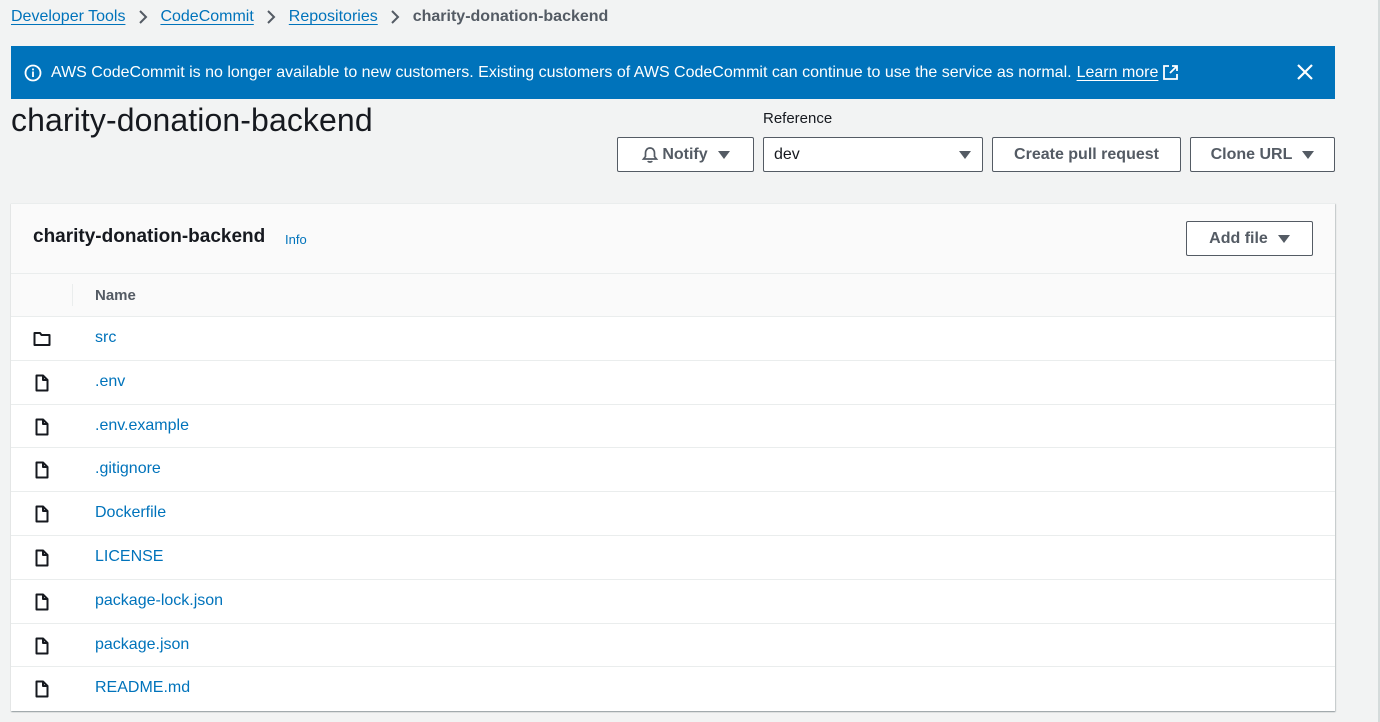 The image size is (1380, 722). I want to click on reference-value: dev, so click(787, 154).